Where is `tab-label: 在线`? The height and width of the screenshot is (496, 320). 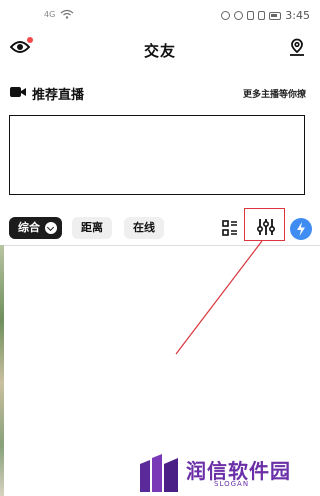 tab-label: 在线 is located at coordinates (144, 227).